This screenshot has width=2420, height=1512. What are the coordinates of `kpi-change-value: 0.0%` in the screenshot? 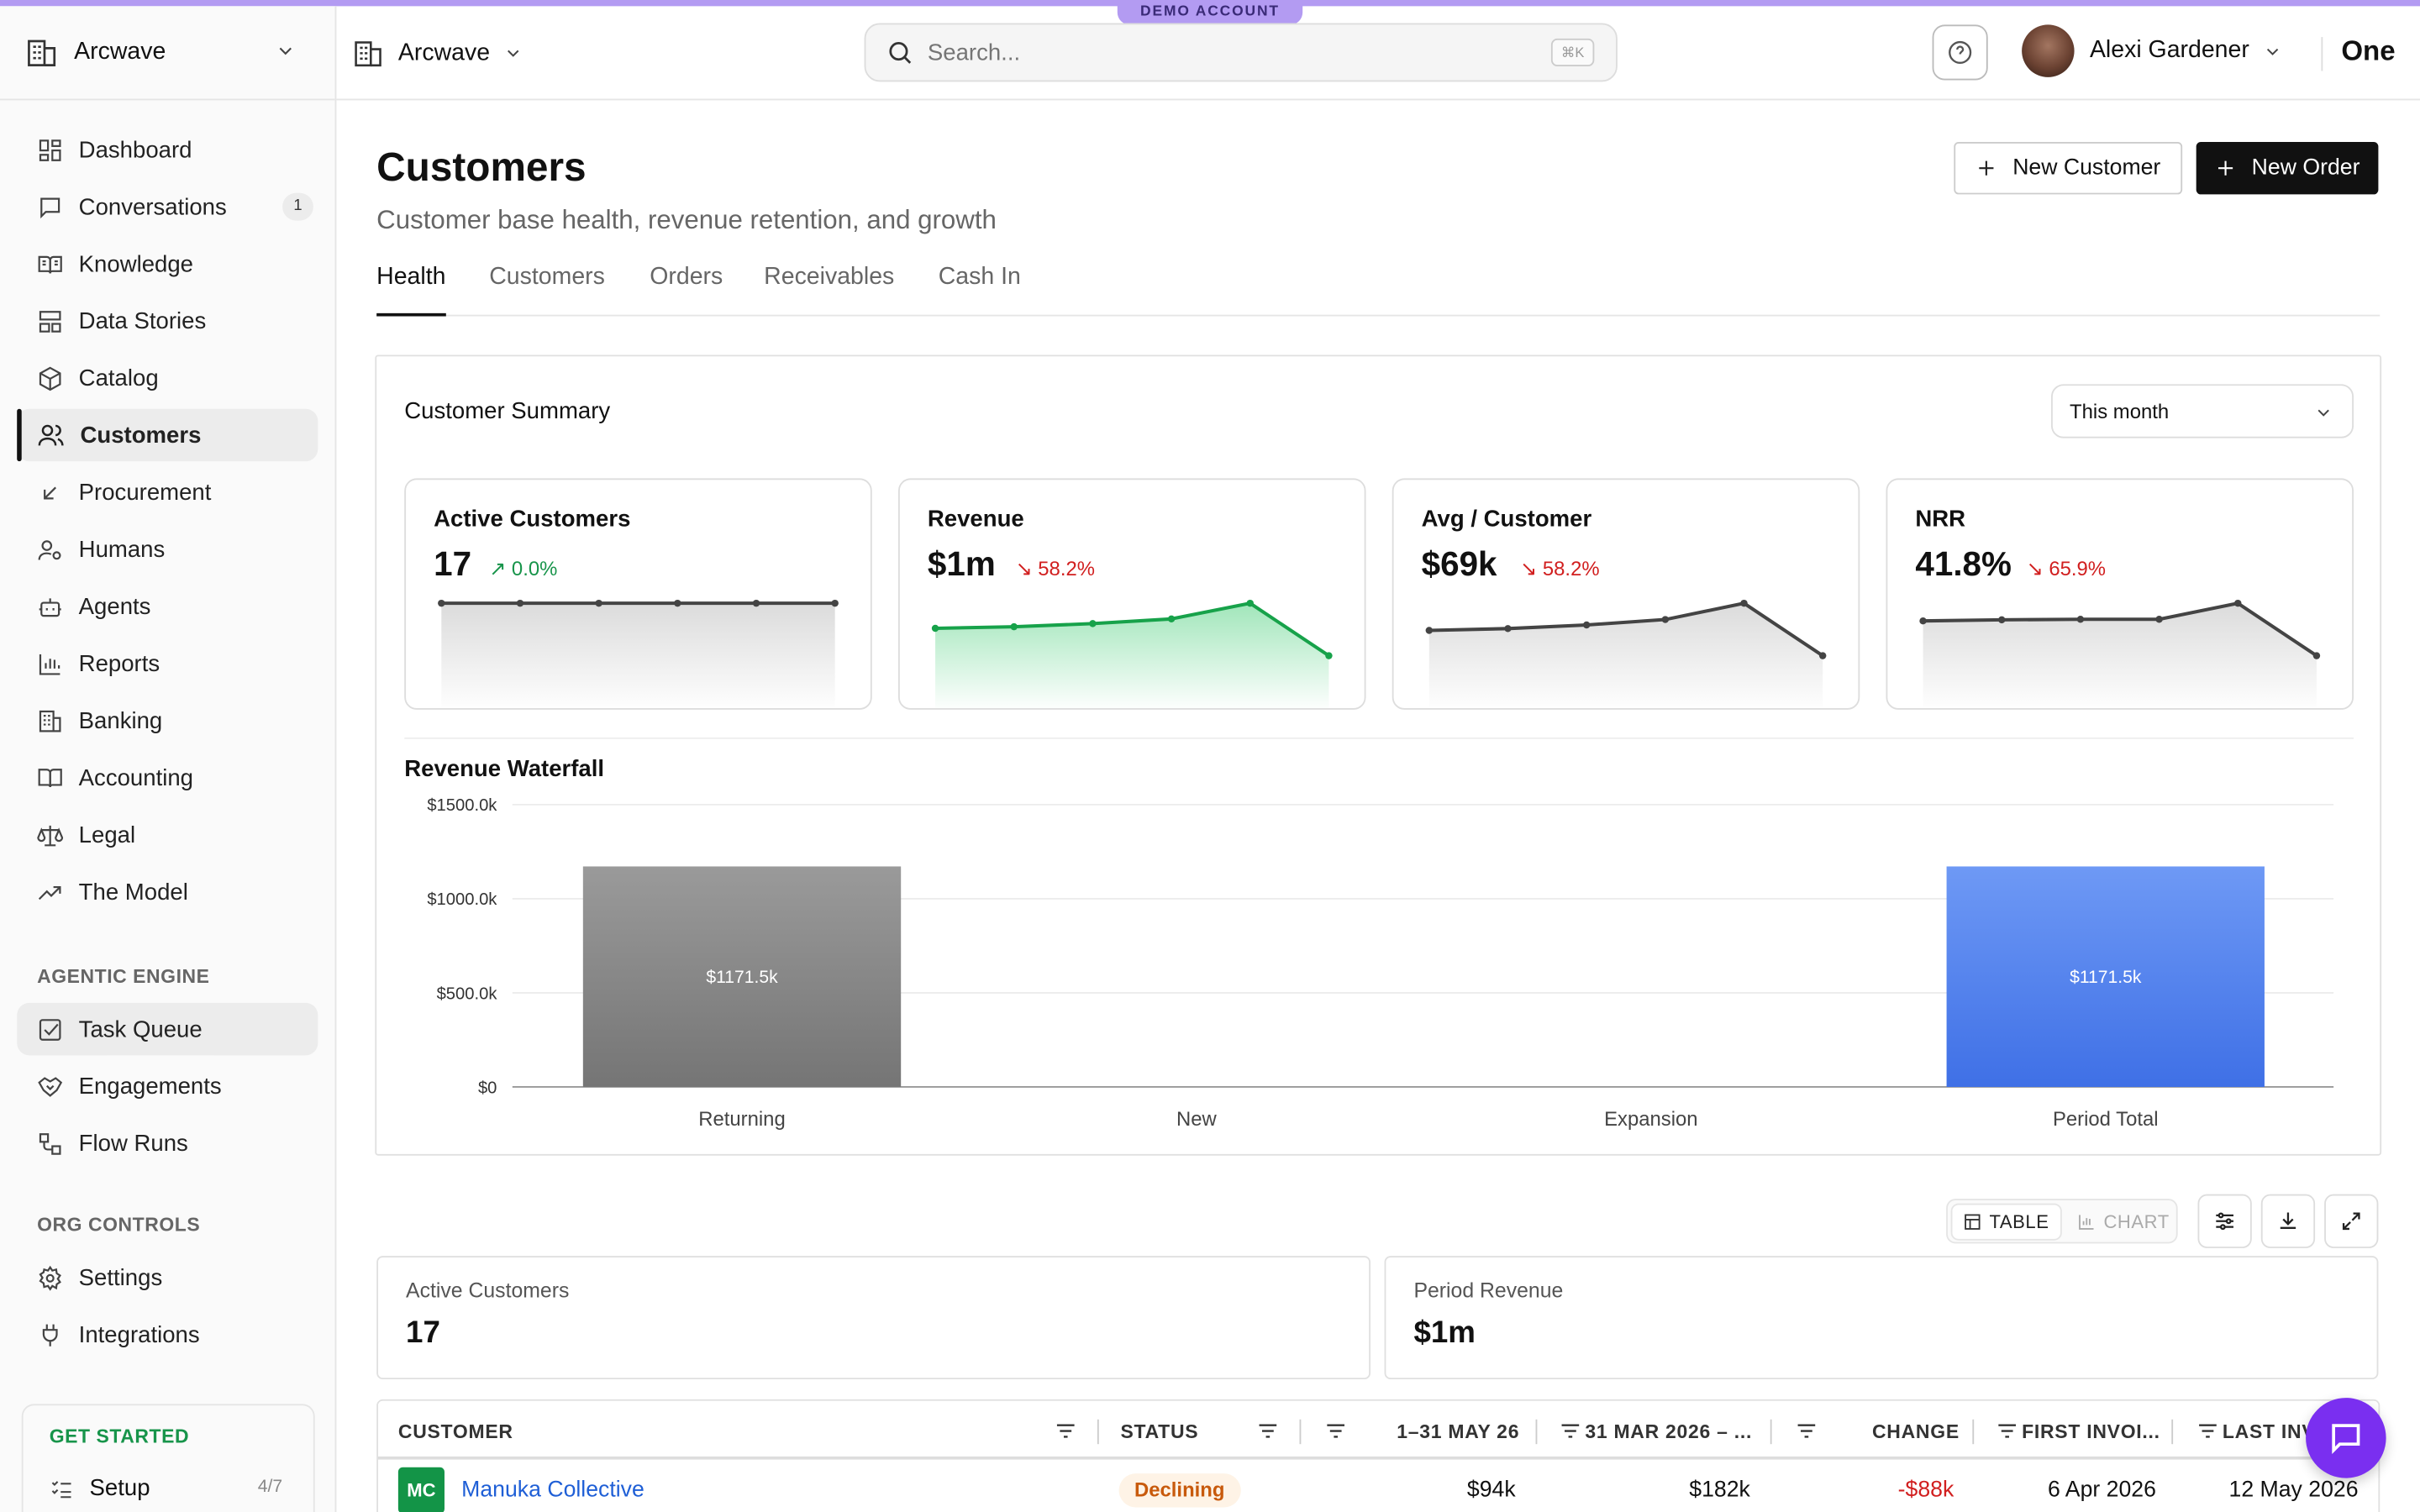 It's located at (534, 568).